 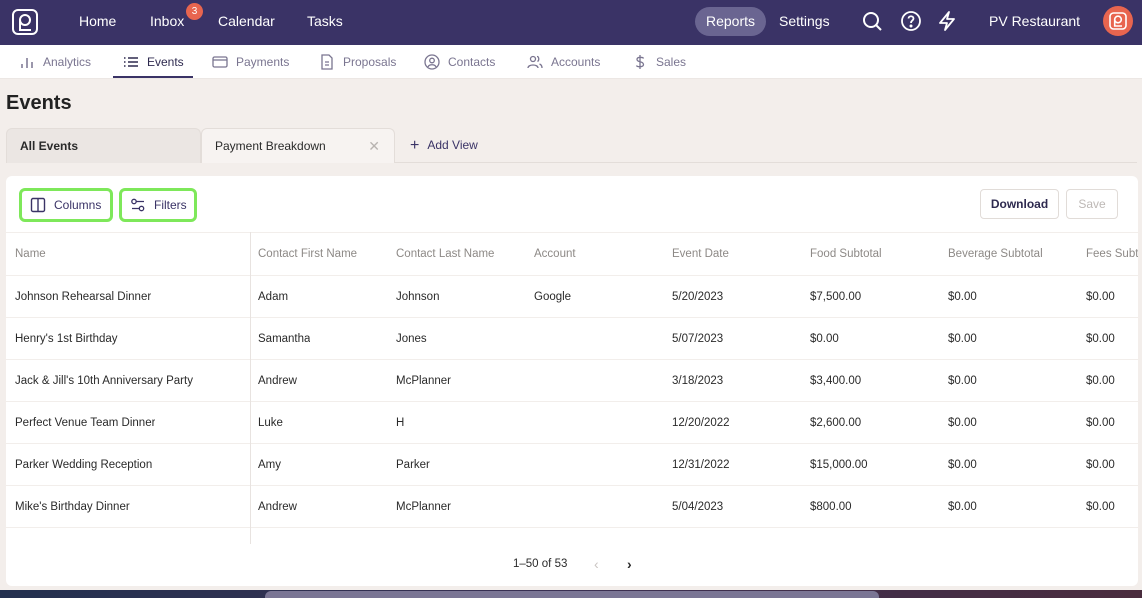 I want to click on app-logo-icon, so click(x=25, y=22).